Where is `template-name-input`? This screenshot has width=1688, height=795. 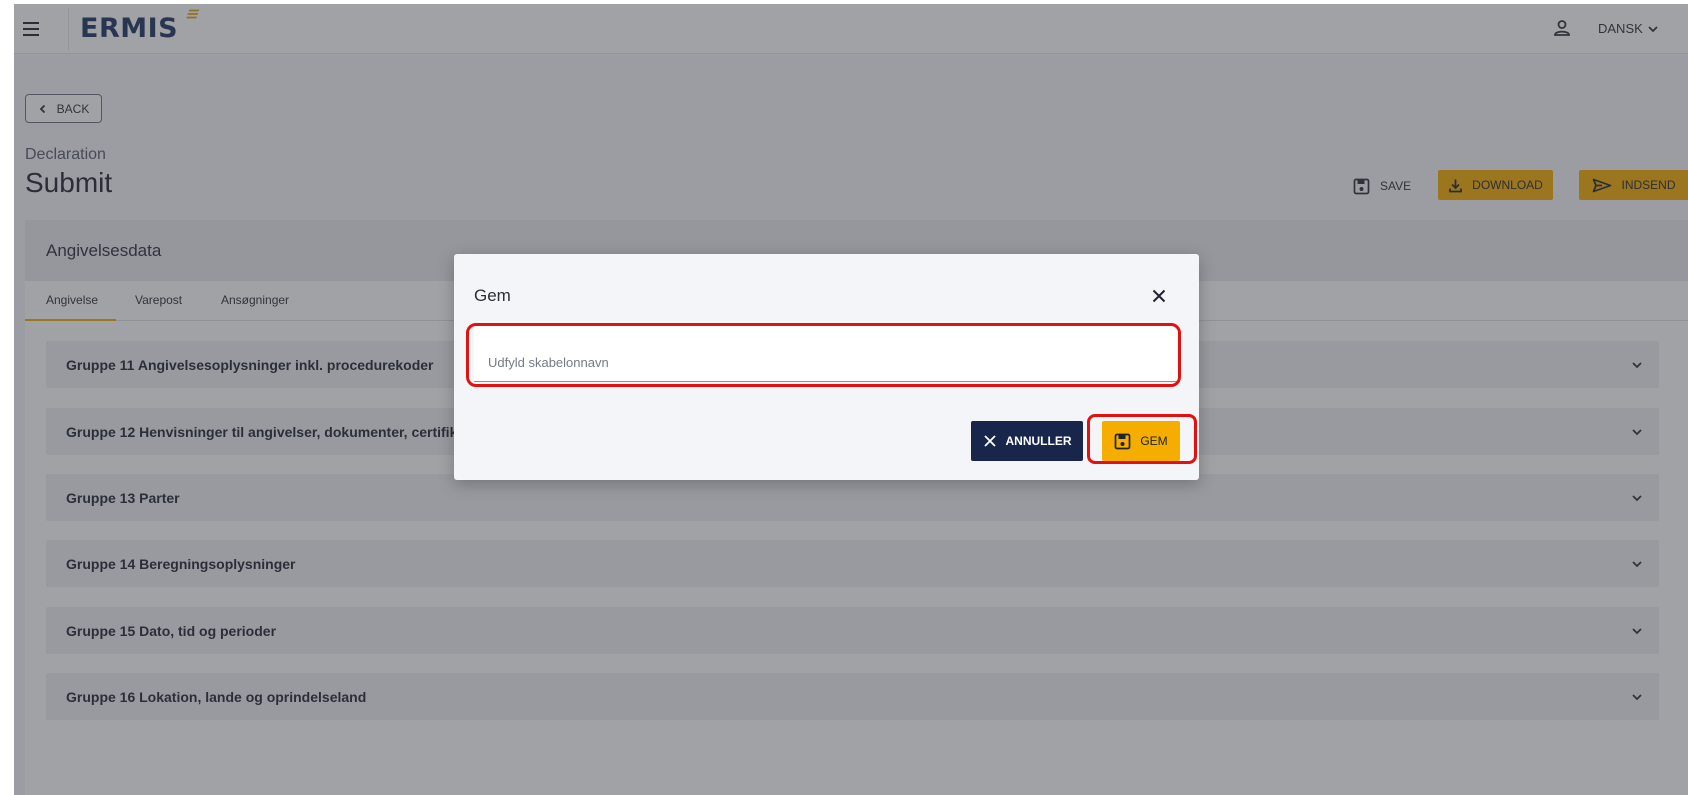
template-name-input is located at coordinates (827, 353).